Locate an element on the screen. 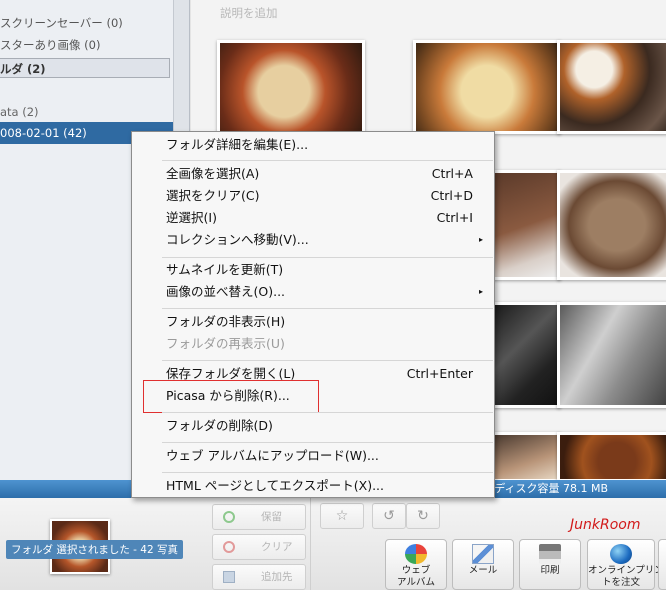 This screenshot has width=666, height=590. brand-watermark: JunkRoom is located at coordinates (605, 525).